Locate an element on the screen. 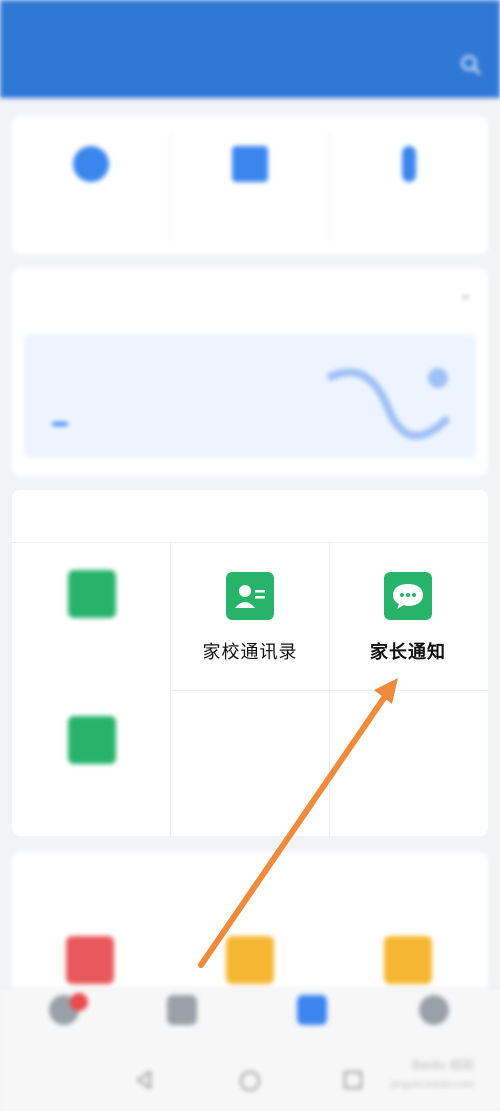 This screenshot has width=500, height=1111. baidu-watermark: Baidu 经验 jingyan.baidu.com is located at coordinates (419, 1075).